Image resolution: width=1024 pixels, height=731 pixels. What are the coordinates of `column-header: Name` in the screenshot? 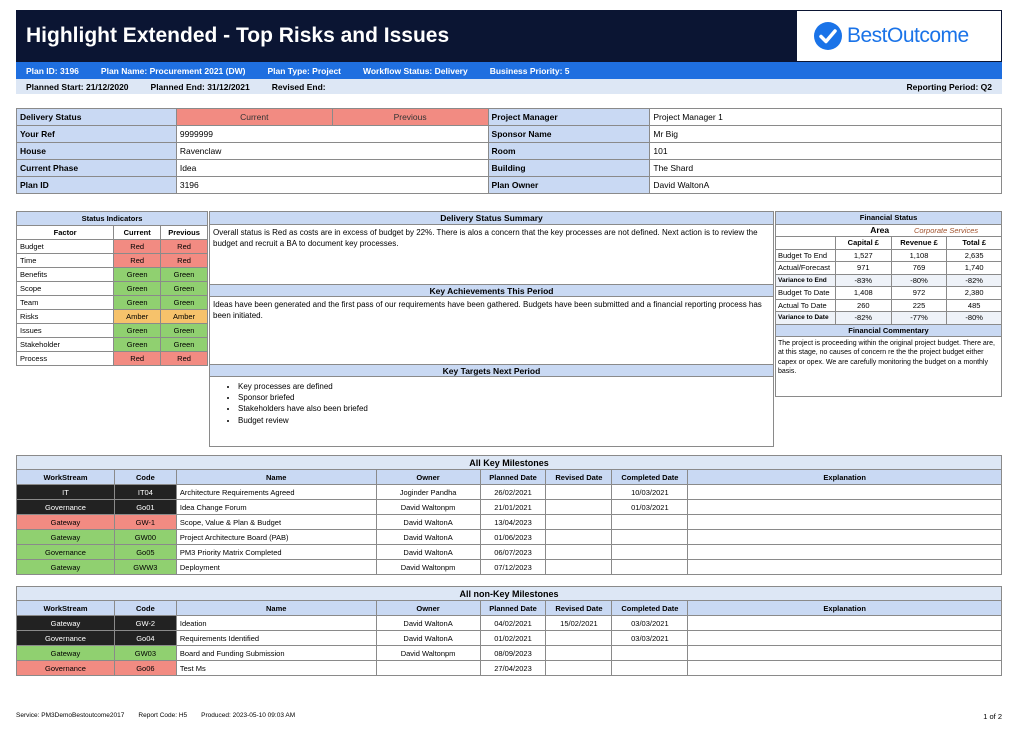 It's located at (276, 608).